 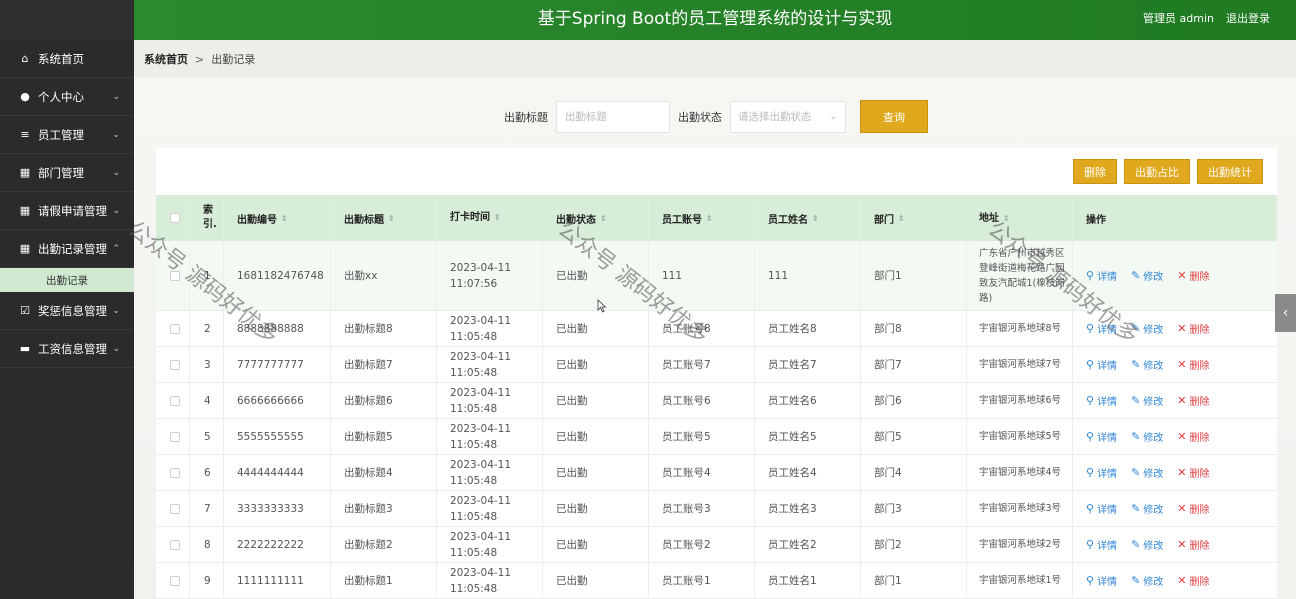 I want to click on row-index: 5, so click(x=207, y=436).